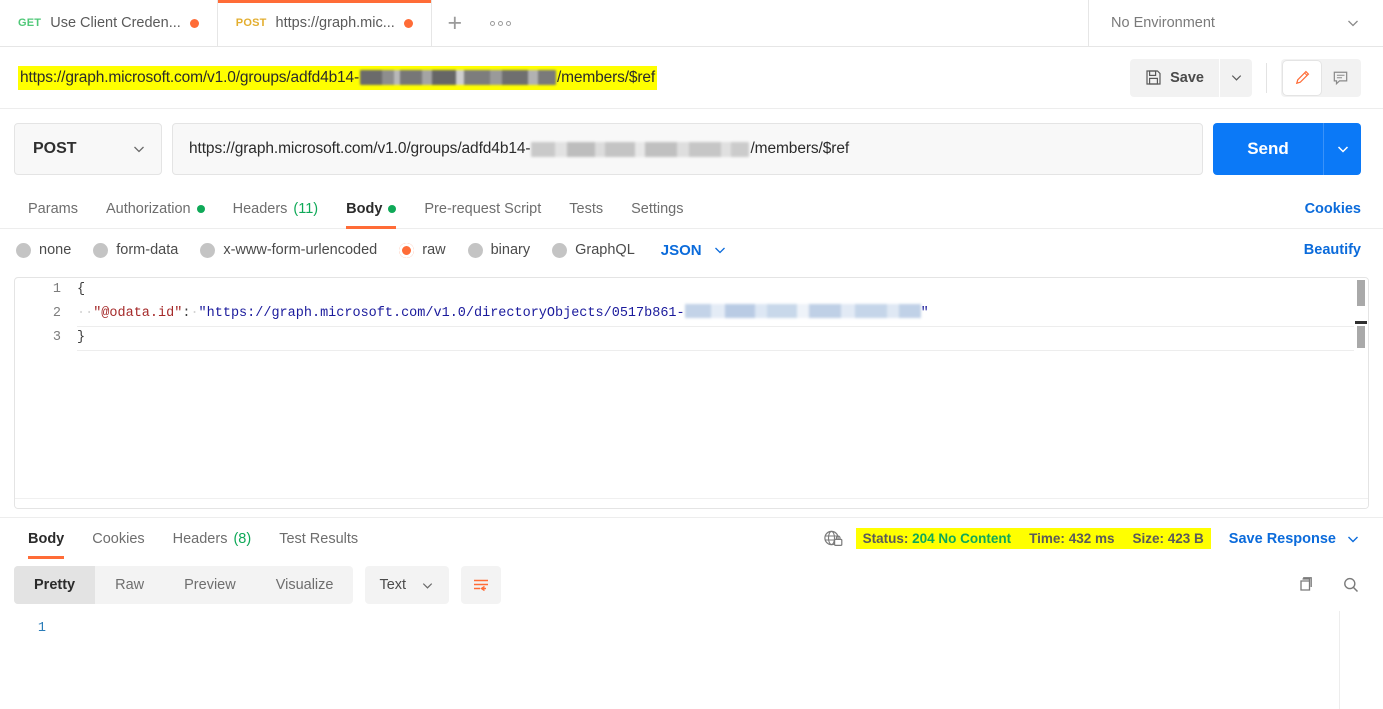  Describe the element at coordinates (1307, 585) in the screenshot. I see `copy-icon` at that location.